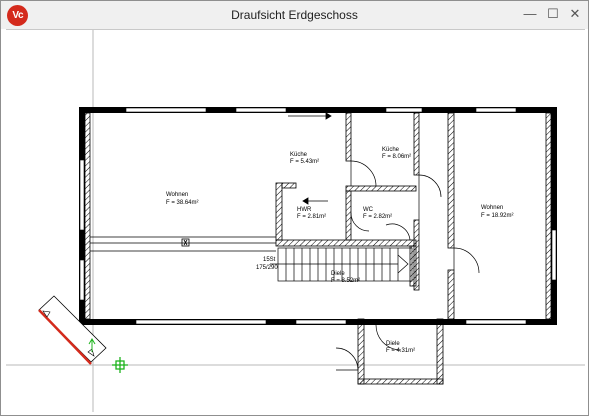 The width and height of the screenshot is (589, 417). I want to click on maximize-button: ☐, so click(553, 14).